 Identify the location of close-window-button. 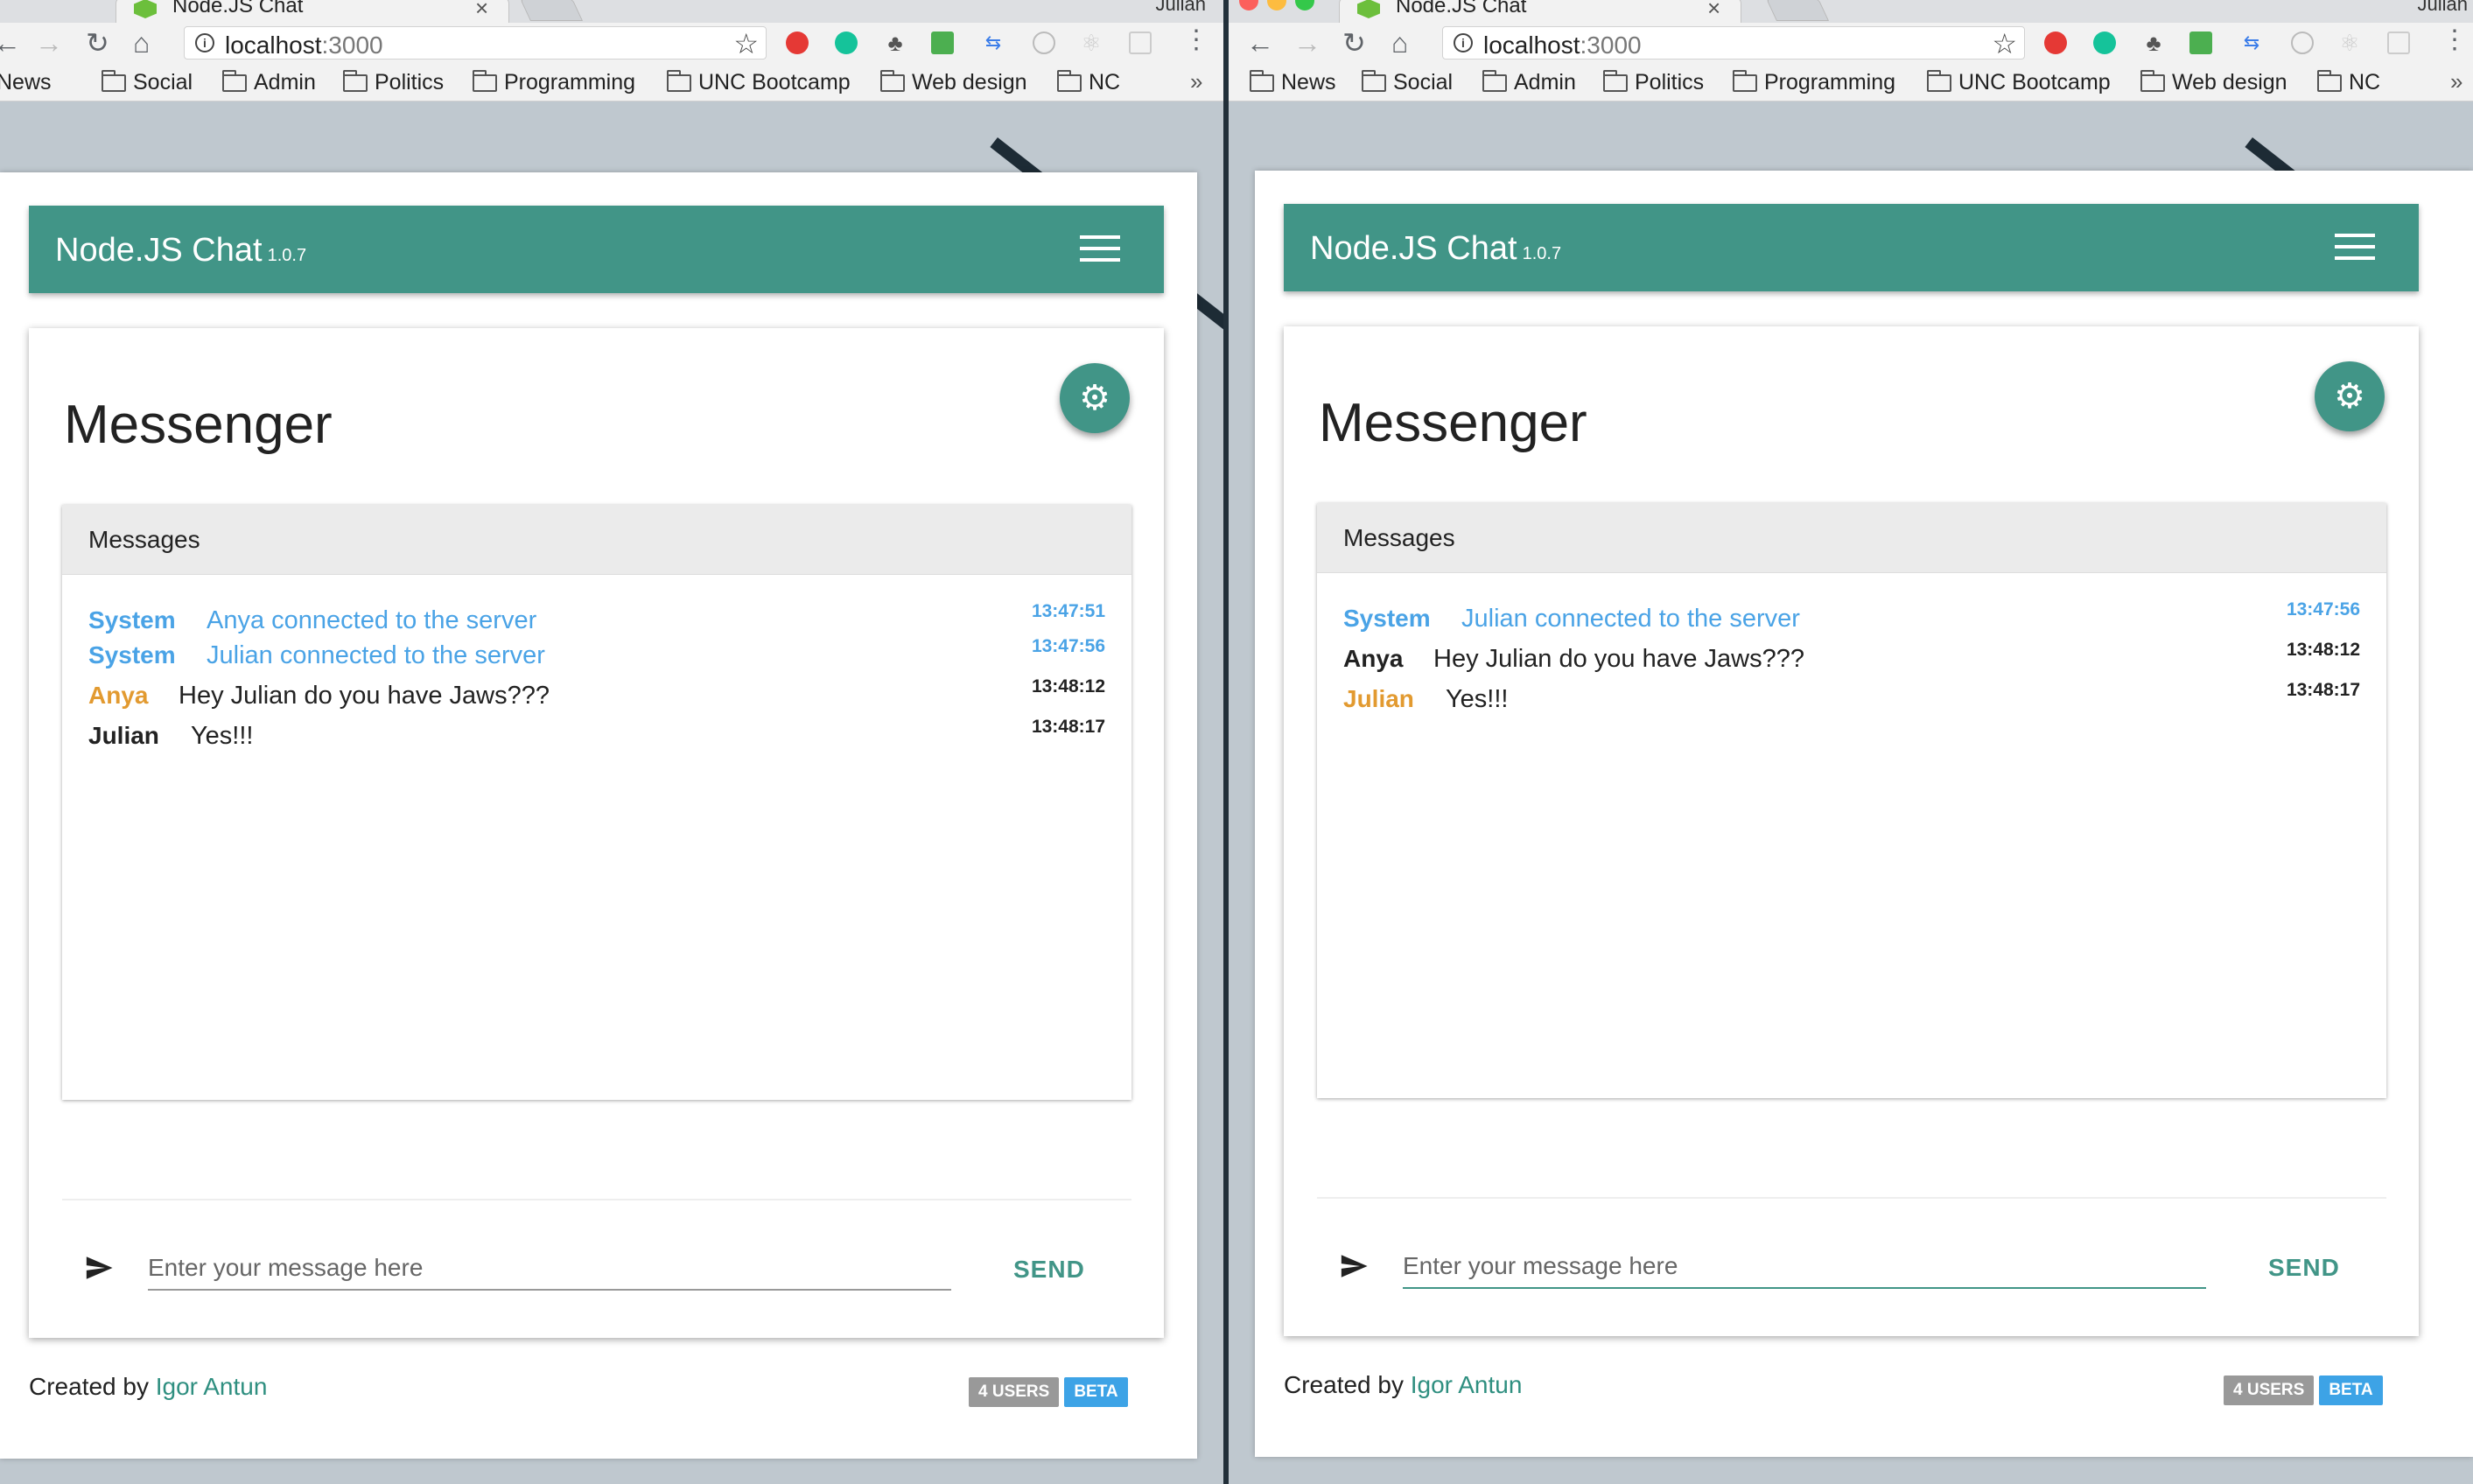
(1248, 5).